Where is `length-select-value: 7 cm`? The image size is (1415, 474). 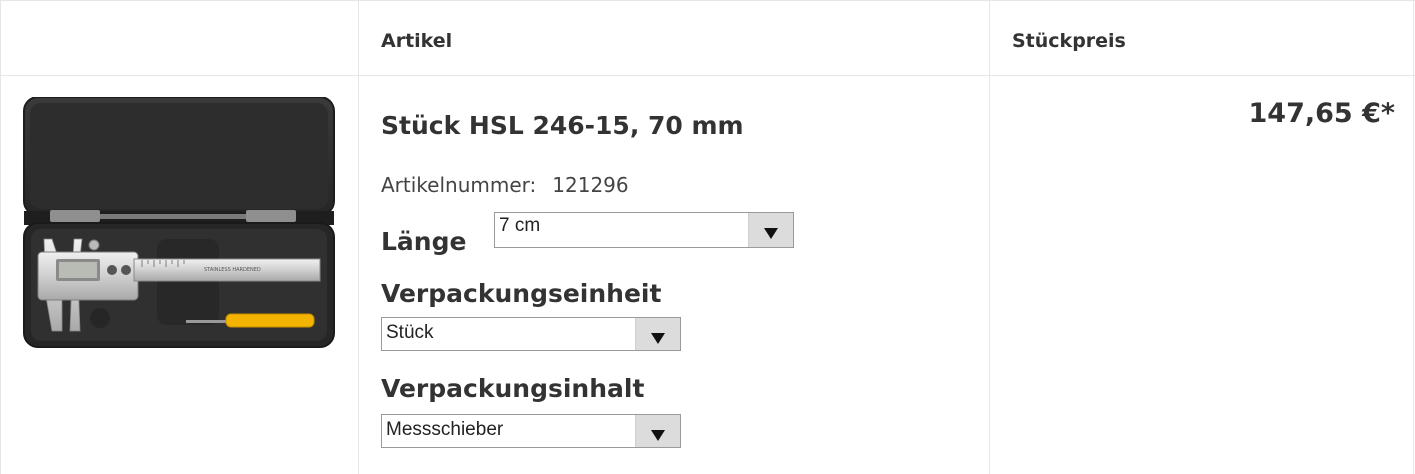
length-select-value: 7 cm is located at coordinates (520, 225).